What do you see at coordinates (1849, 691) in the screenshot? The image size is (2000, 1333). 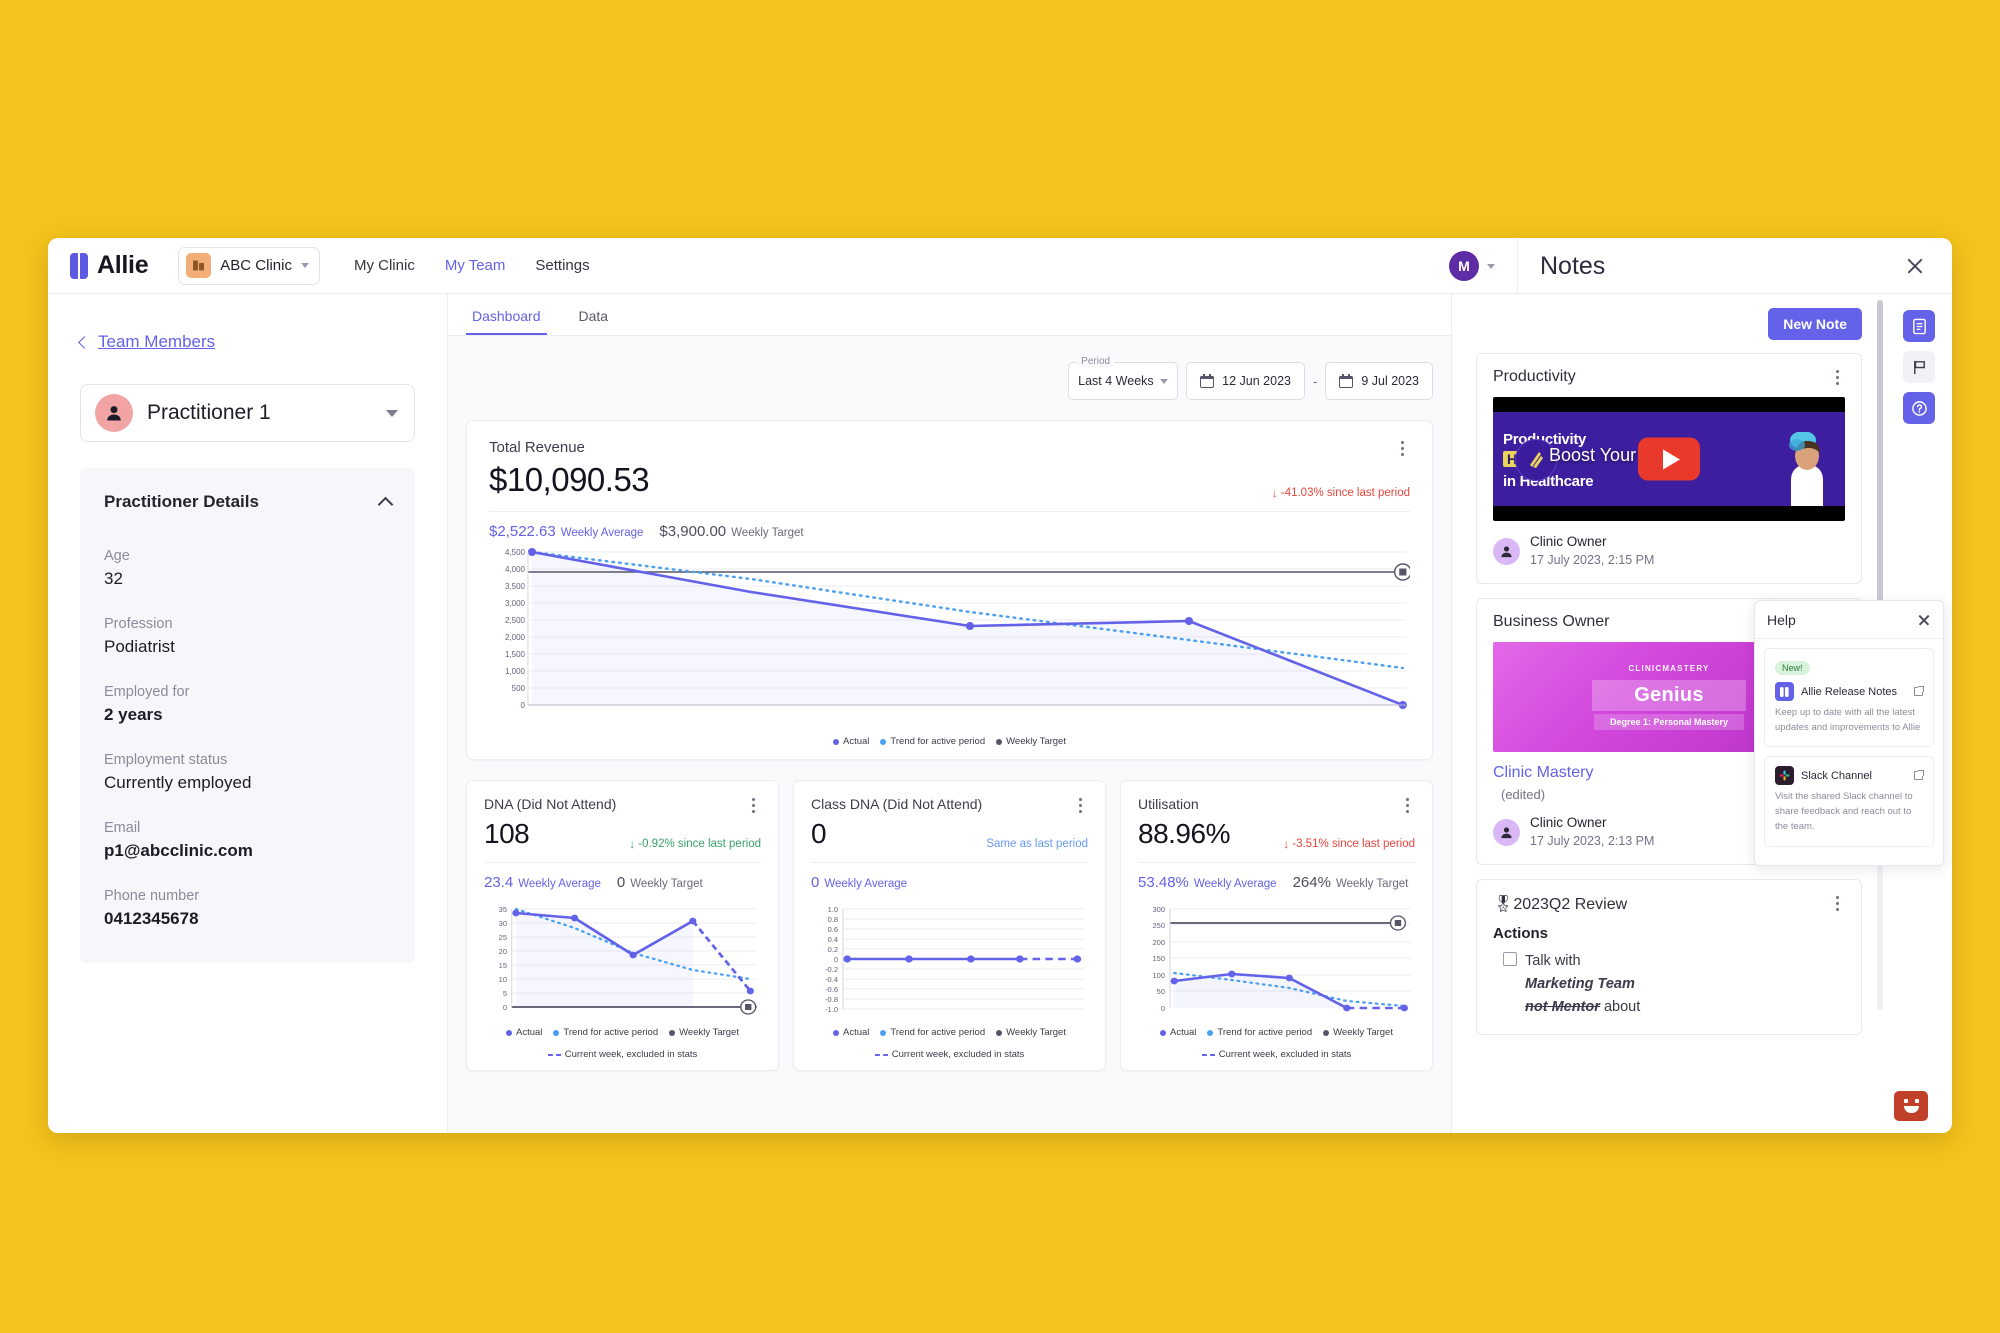 I see `help-item-row: Allie Release Notes` at bounding box center [1849, 691].